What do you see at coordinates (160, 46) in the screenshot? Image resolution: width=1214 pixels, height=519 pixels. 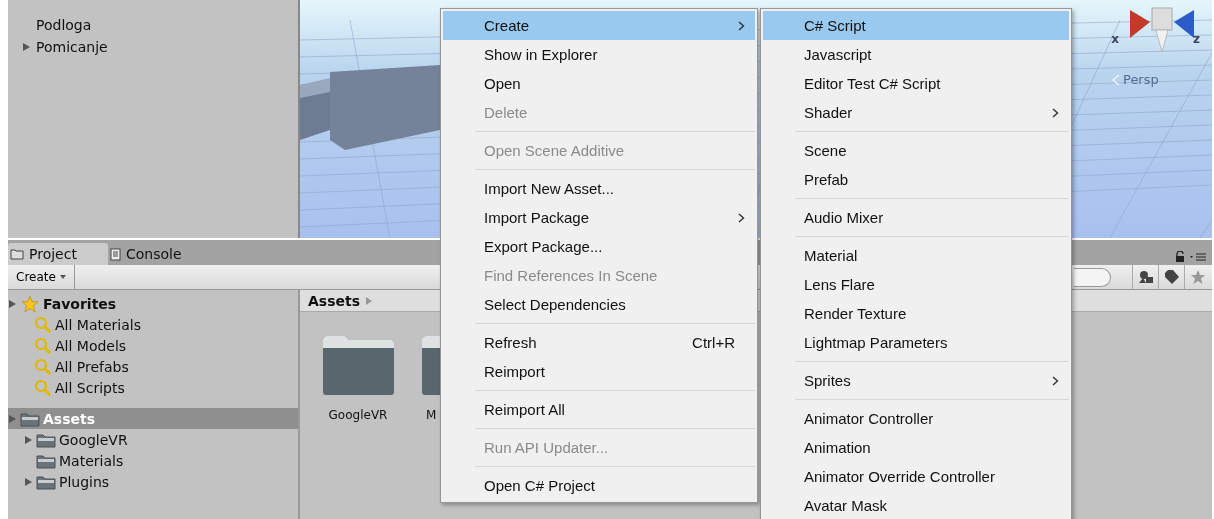 I see `hierarchy-item: Pomicanje` at bounding box center [160, 46].